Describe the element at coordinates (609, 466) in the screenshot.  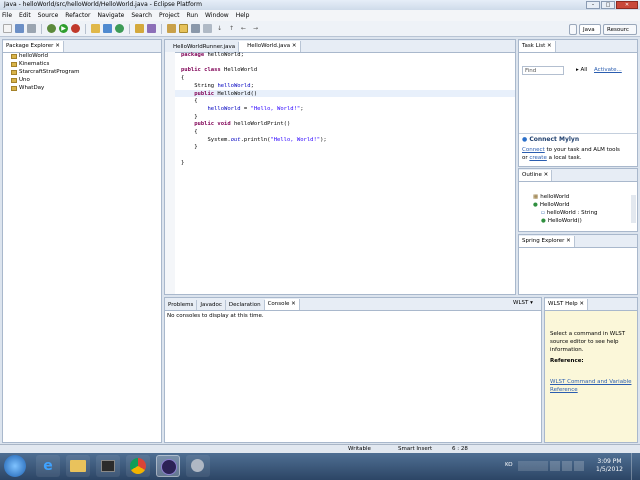
I see `clock: 3:09 PM 1/5/2012` at that location.